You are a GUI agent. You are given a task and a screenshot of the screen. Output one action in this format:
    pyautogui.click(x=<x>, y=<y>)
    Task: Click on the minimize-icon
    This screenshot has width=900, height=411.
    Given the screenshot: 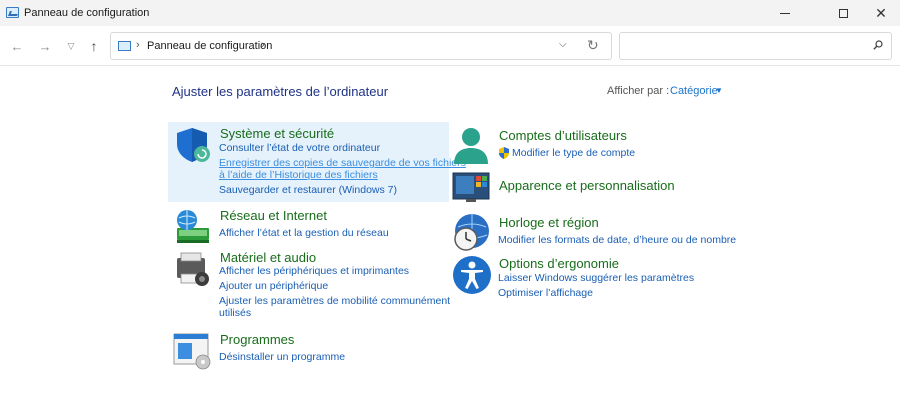 What is the action you would take?
    pyautogui.click(x=785, y=13)
    